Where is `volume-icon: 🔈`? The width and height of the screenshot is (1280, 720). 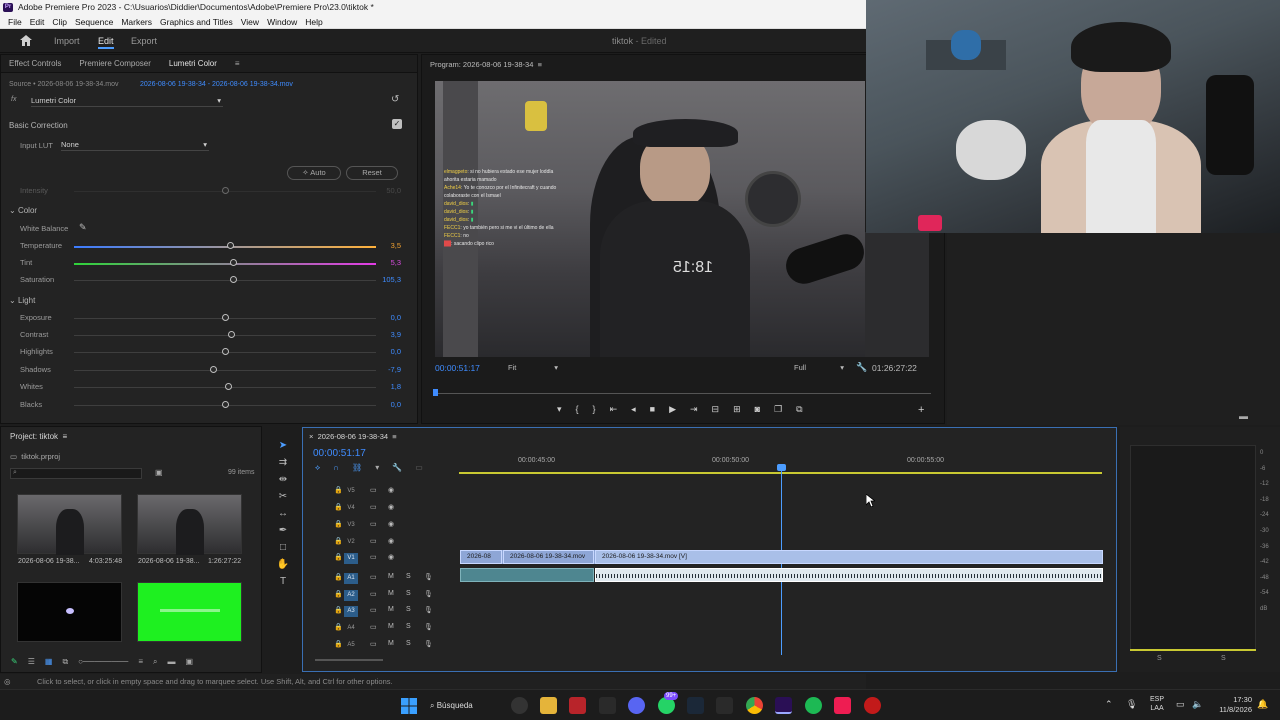
volume-icon: 🔈 is located at coordinates (1197, 704).